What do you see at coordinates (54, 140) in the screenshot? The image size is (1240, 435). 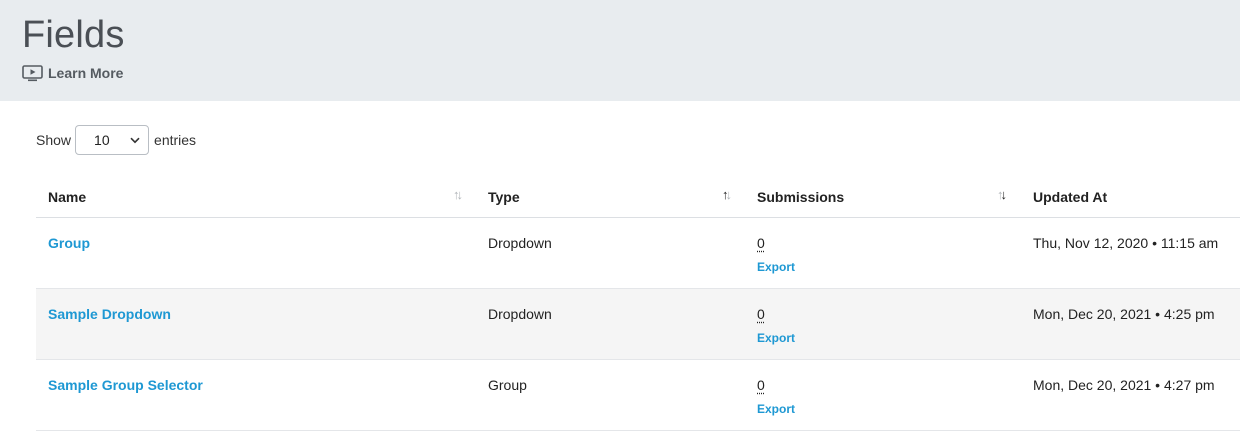 I see `show-label: Show` at bounding box center [54, 140].